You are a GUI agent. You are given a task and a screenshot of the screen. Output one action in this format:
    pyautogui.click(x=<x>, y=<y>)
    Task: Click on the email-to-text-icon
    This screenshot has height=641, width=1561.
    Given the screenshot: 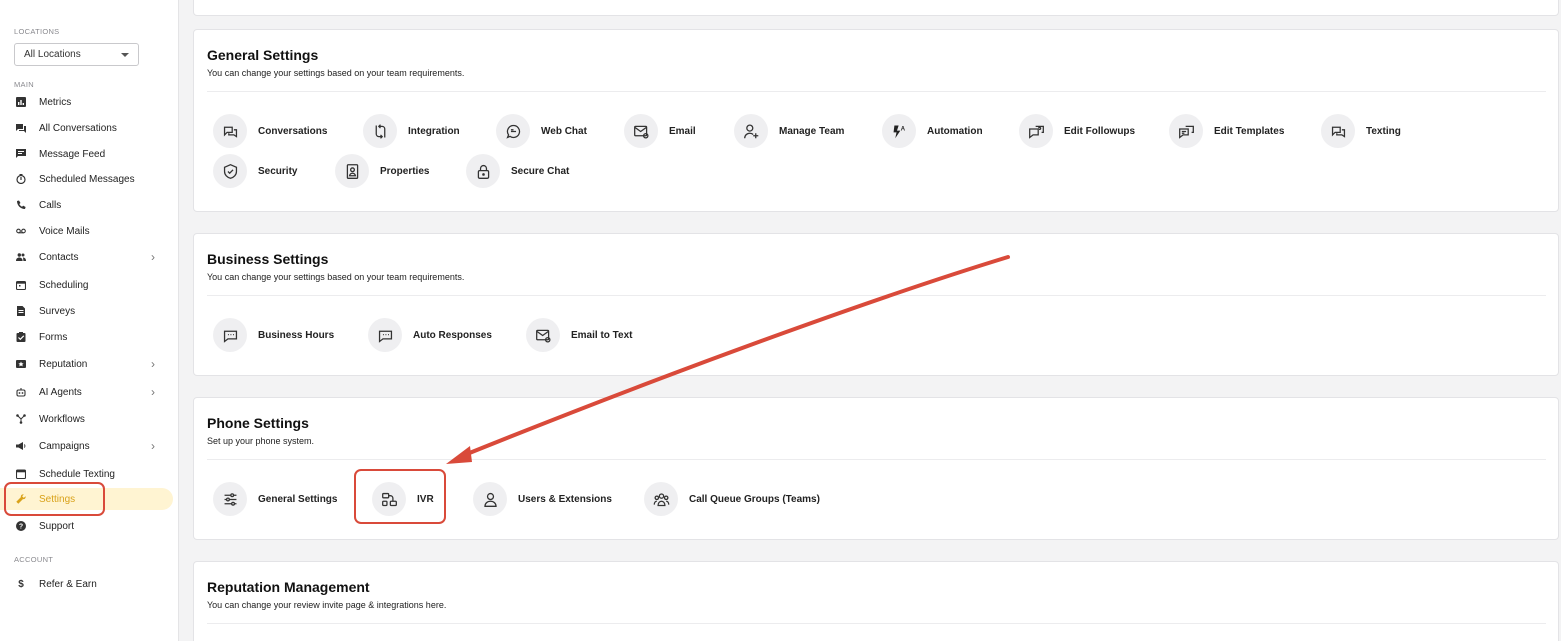 What is the action you would take?
    pyautogui.click(x=543, y=335)
    